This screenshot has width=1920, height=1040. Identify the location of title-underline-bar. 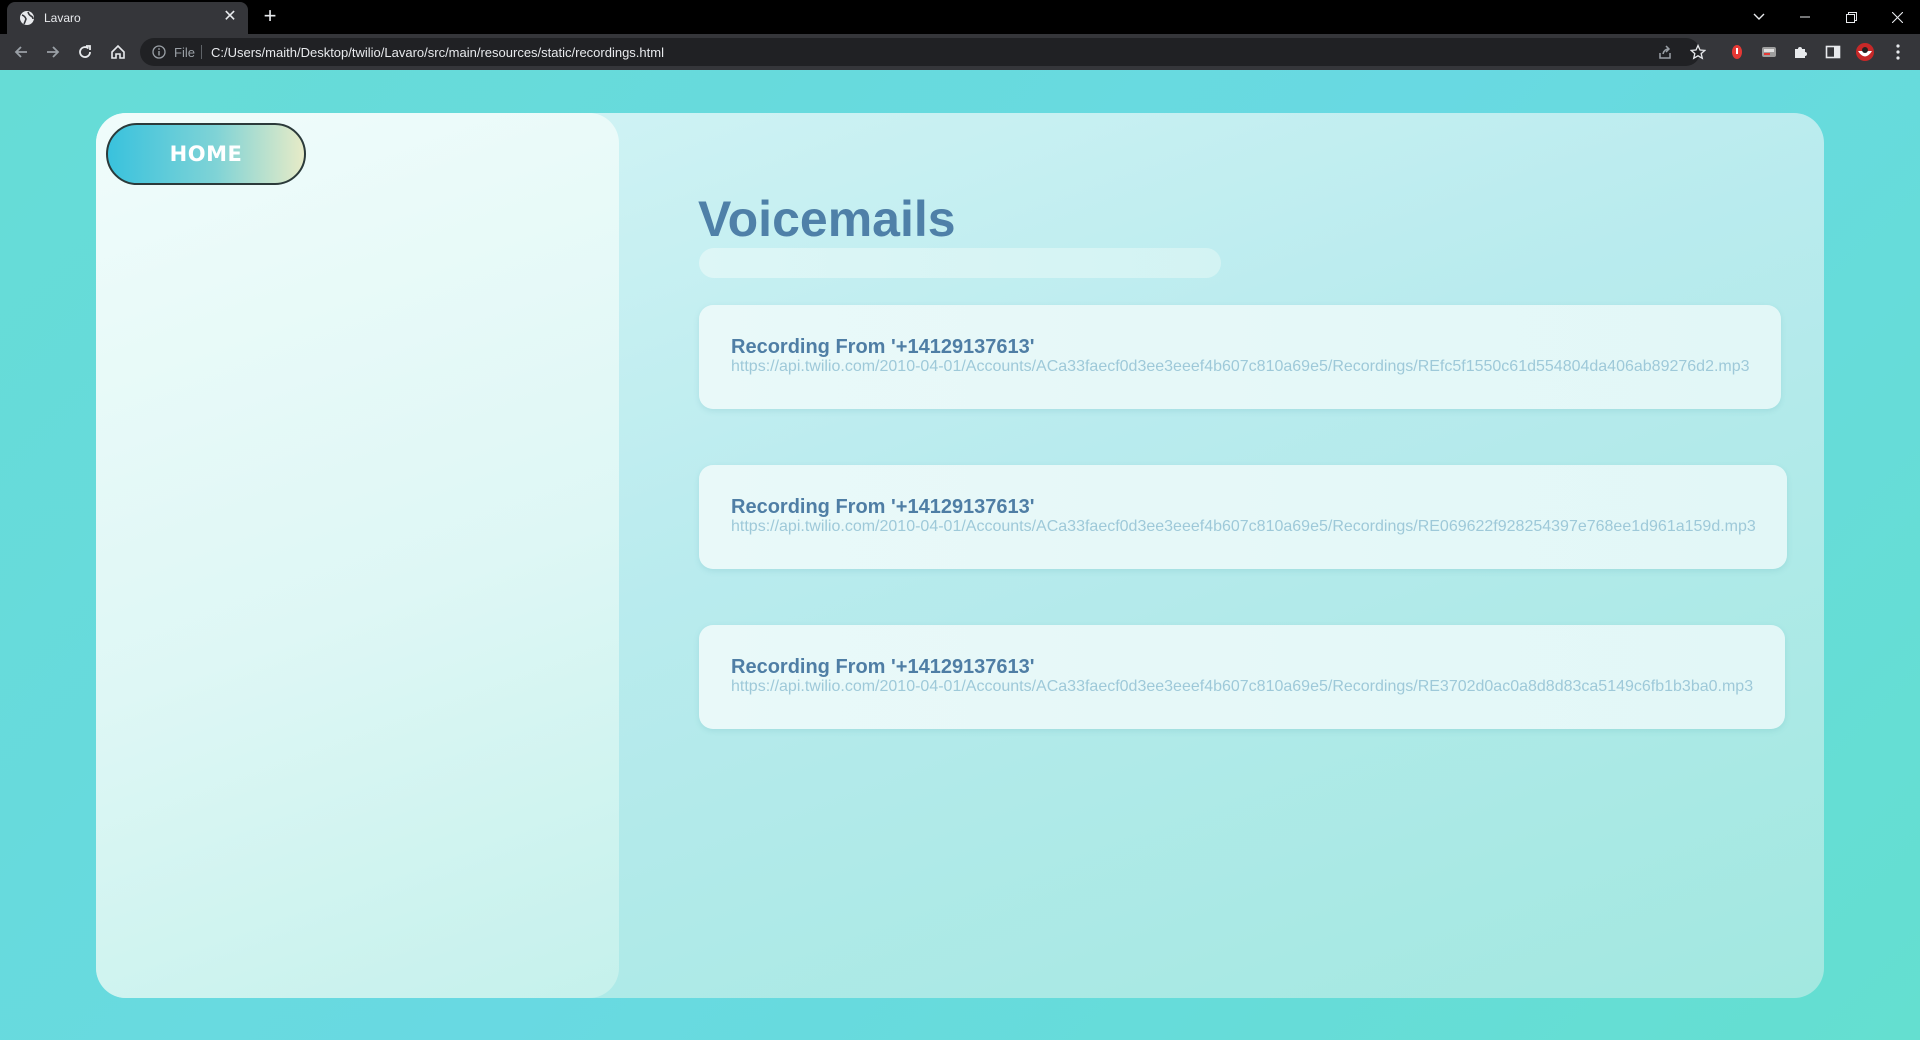
(960, 263).